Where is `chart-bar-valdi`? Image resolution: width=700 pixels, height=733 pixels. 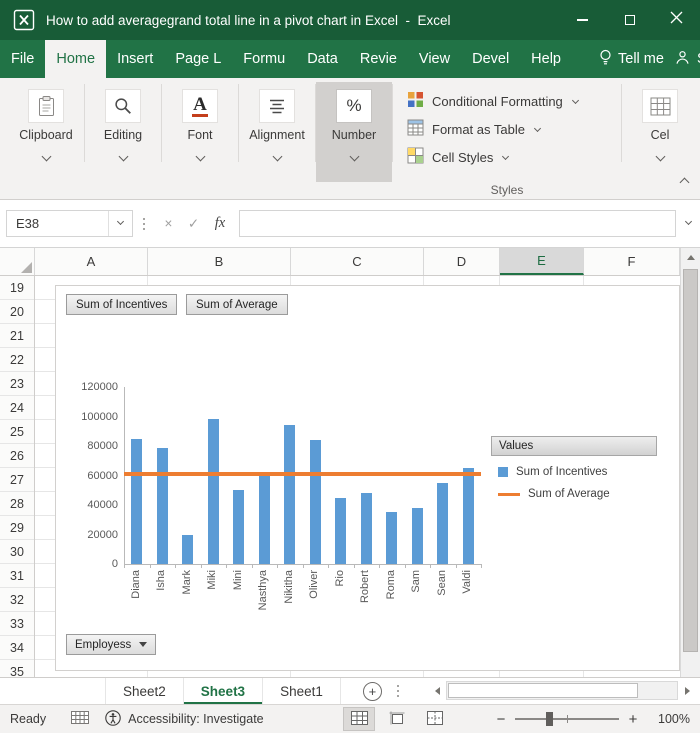 chart-bar-valdi is located at coordinates (468, 516).